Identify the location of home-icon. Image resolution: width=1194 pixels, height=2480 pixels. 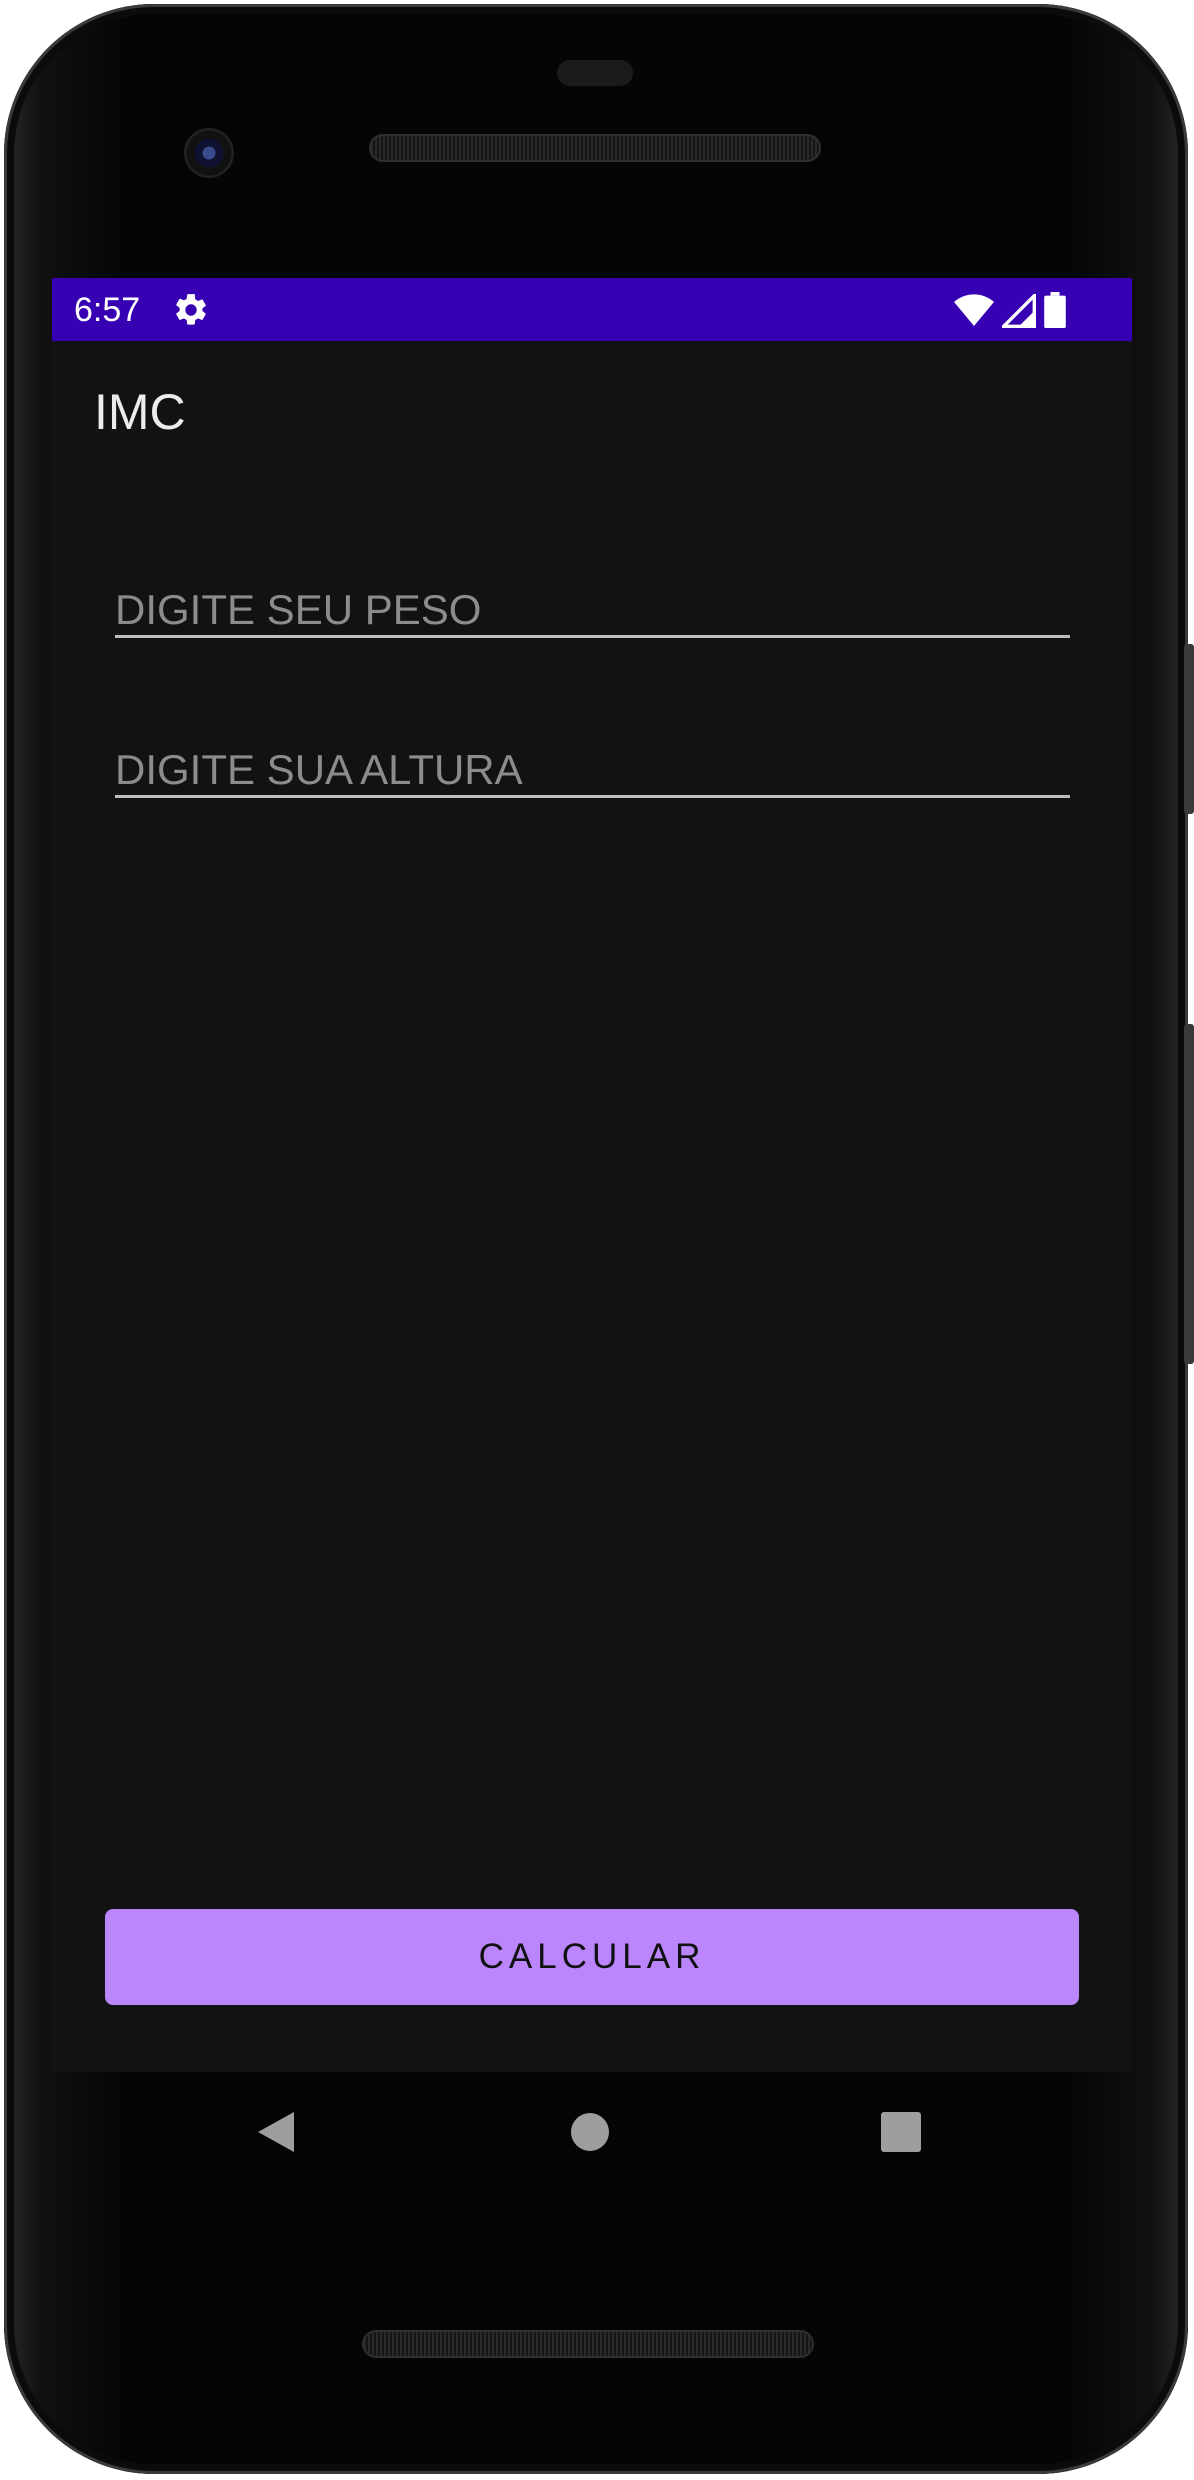
(590, 2132).